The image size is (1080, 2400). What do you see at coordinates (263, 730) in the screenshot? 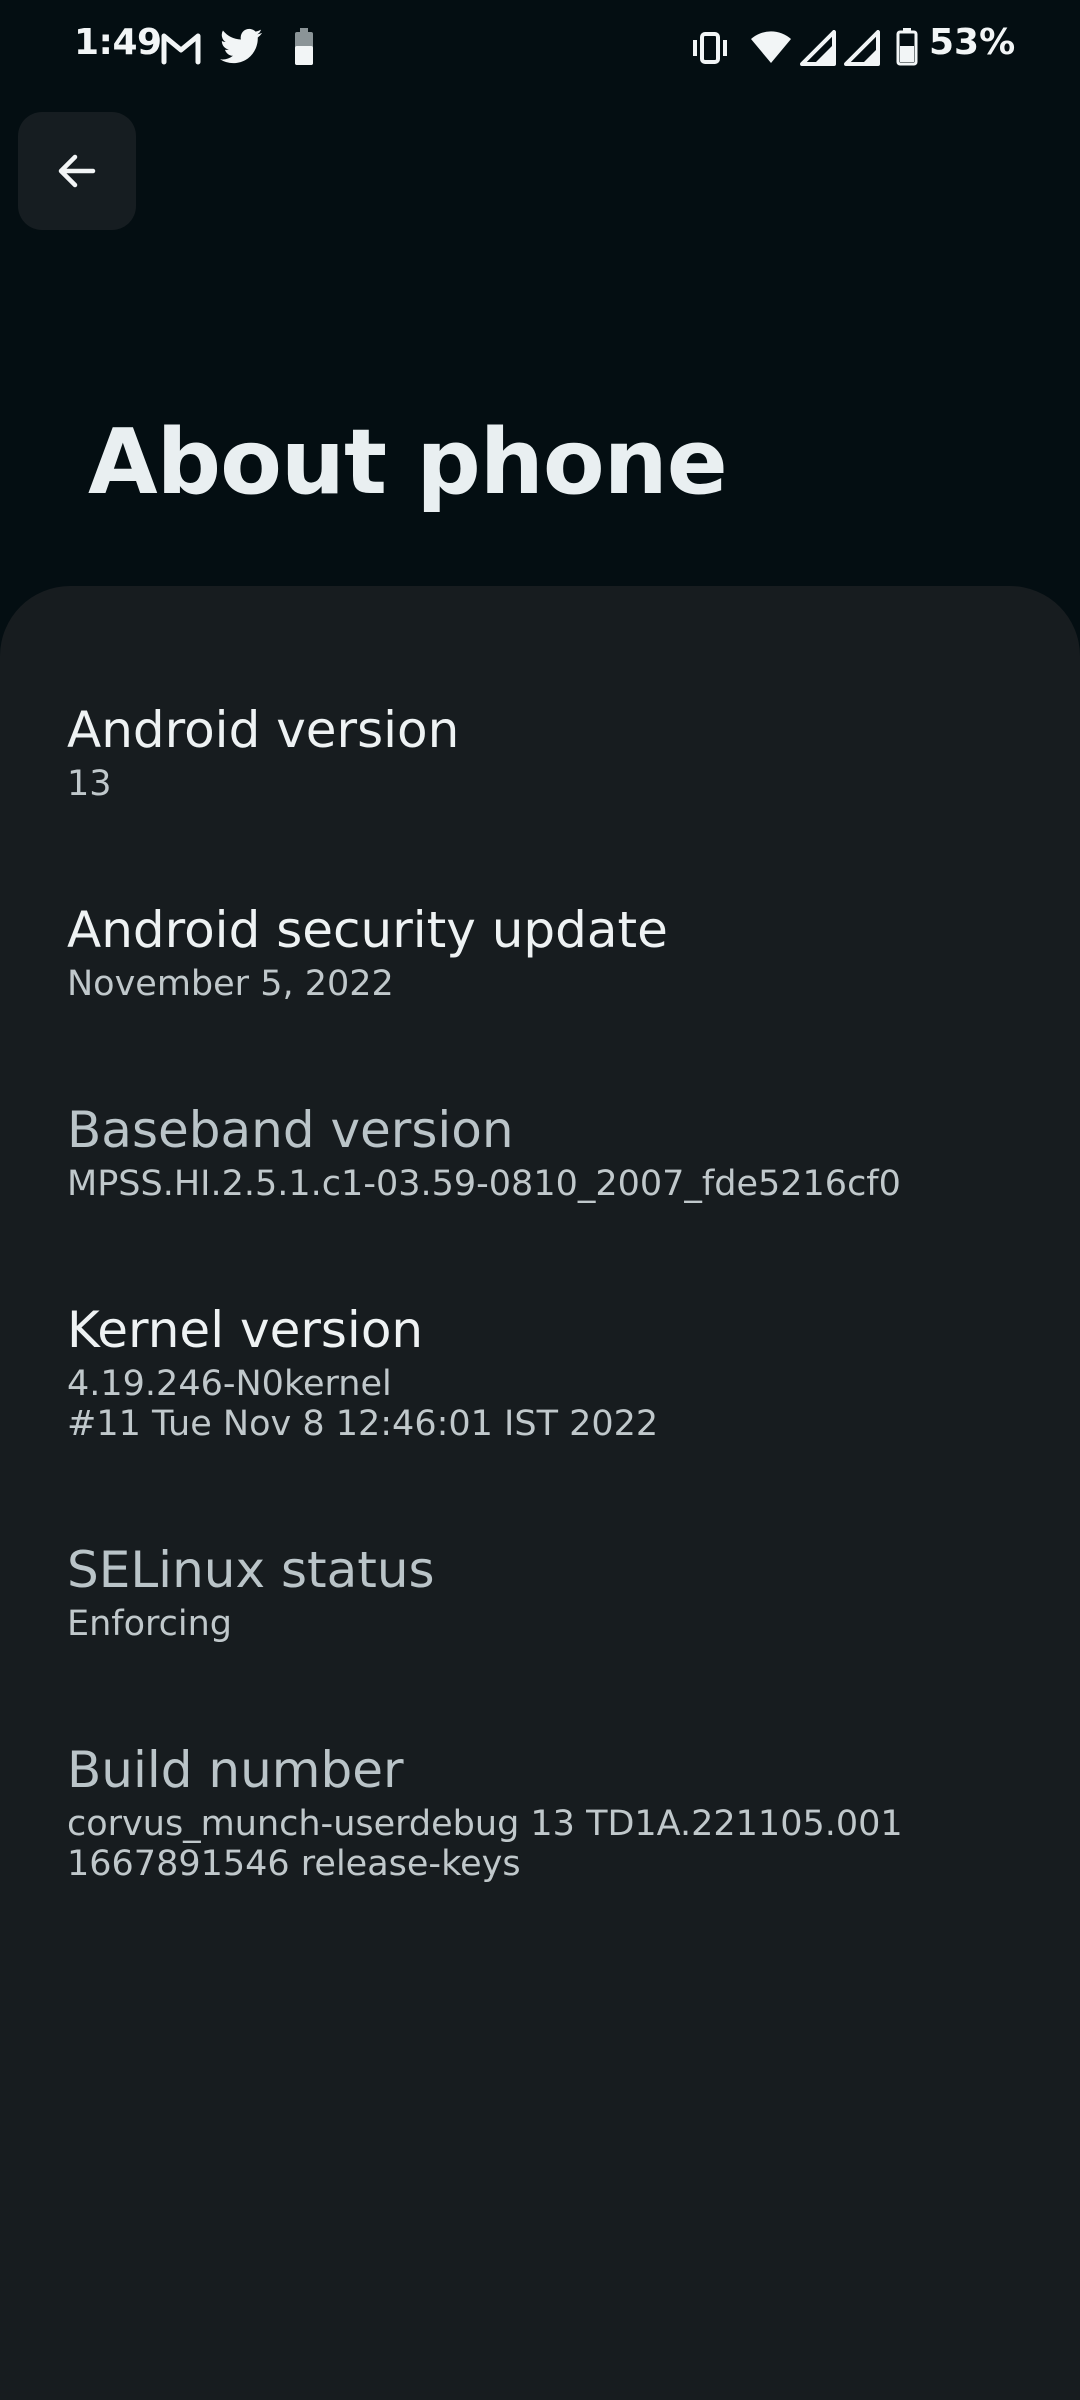
I see `pref-title: Android version` at bounding box center [263, 730].